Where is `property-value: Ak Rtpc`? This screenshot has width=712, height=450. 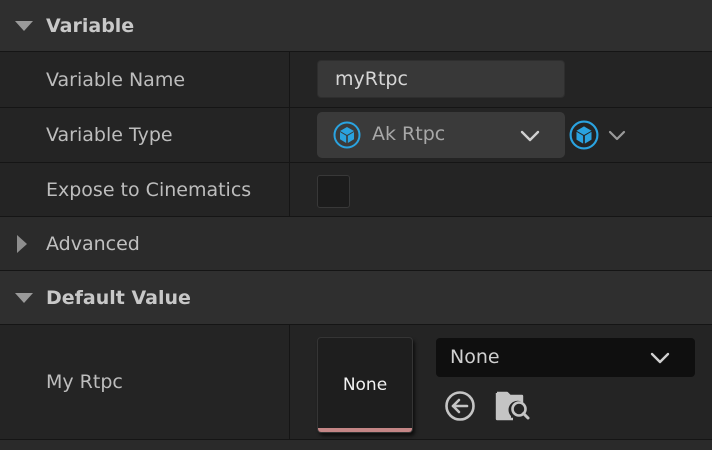 property-value: Ak Rtpc is located at coordinates (501, 135).